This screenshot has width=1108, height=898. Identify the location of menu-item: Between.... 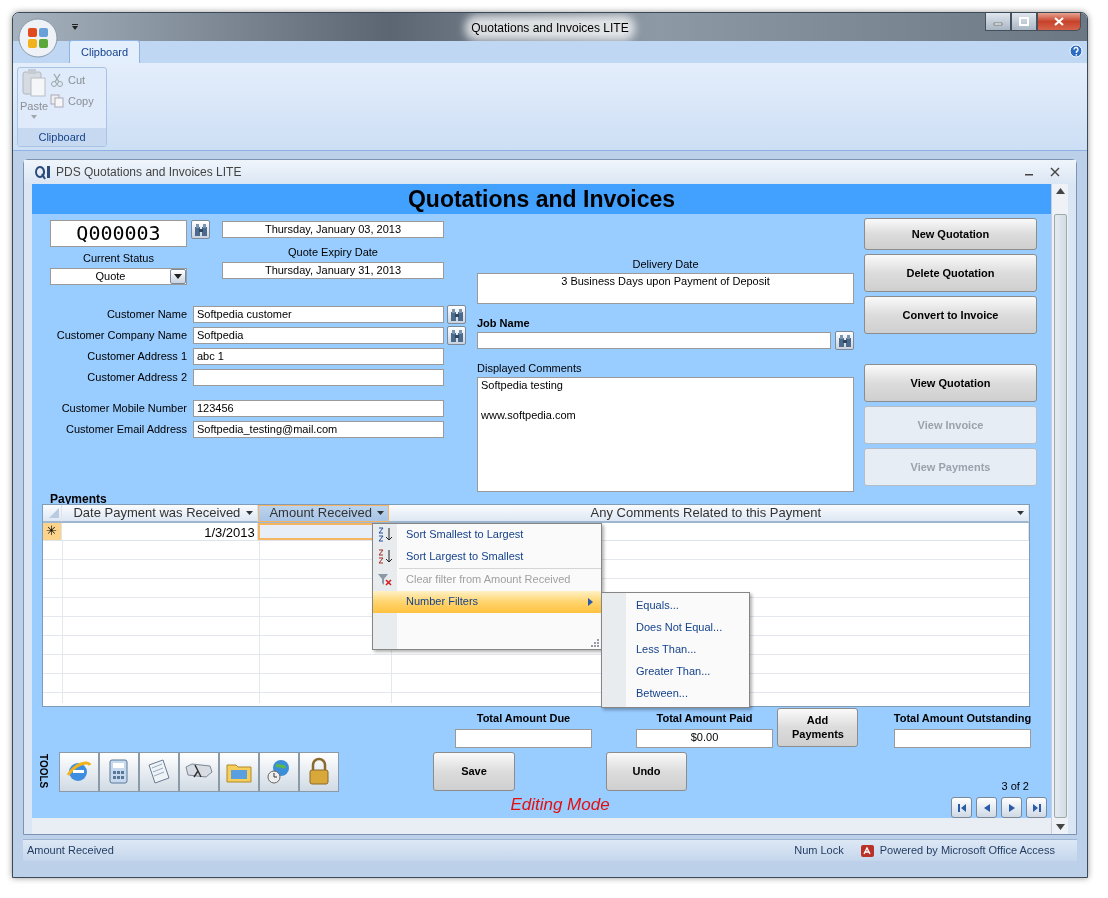
(675, 693).